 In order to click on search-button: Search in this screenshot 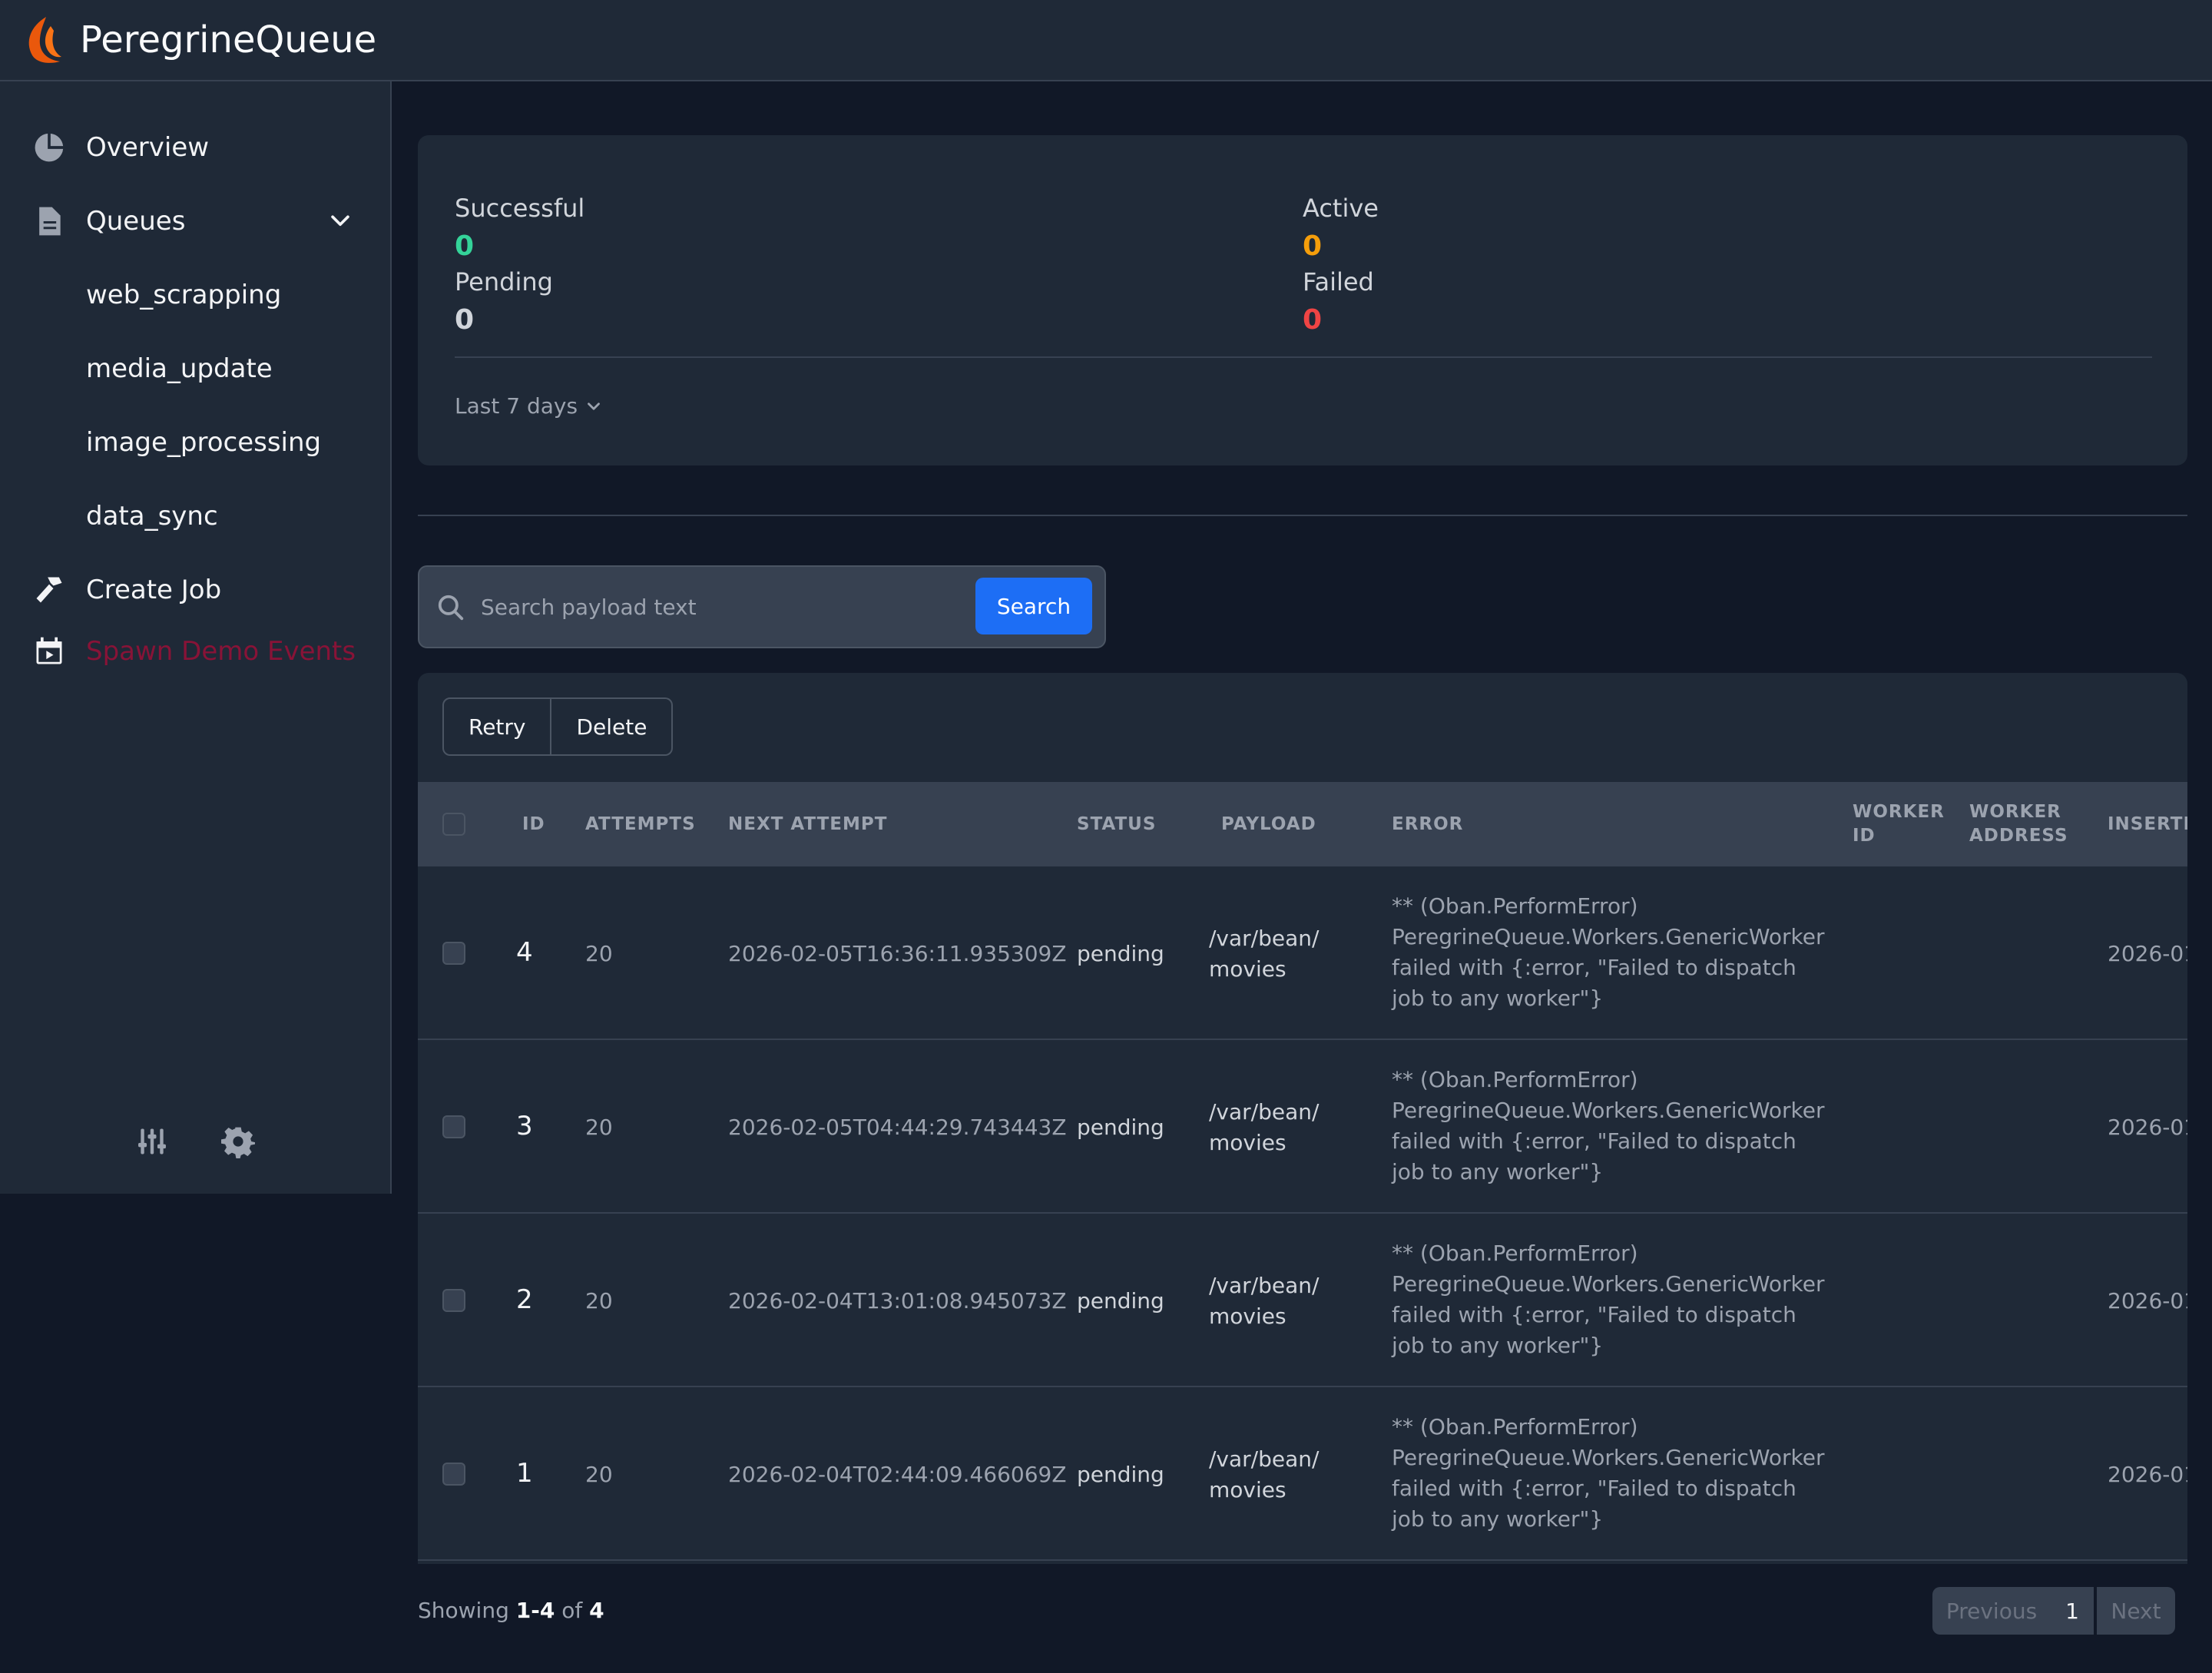, I will do `click(1033, 606)`.